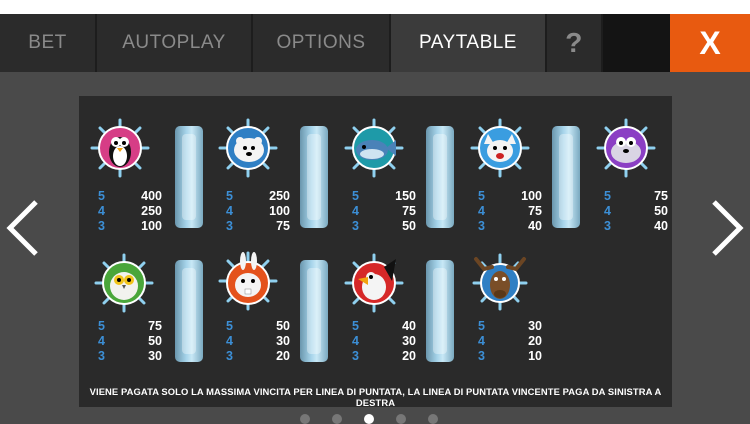 This screenshot has width=750, height=424. I want to click on seal-icon, so click(626, 148).